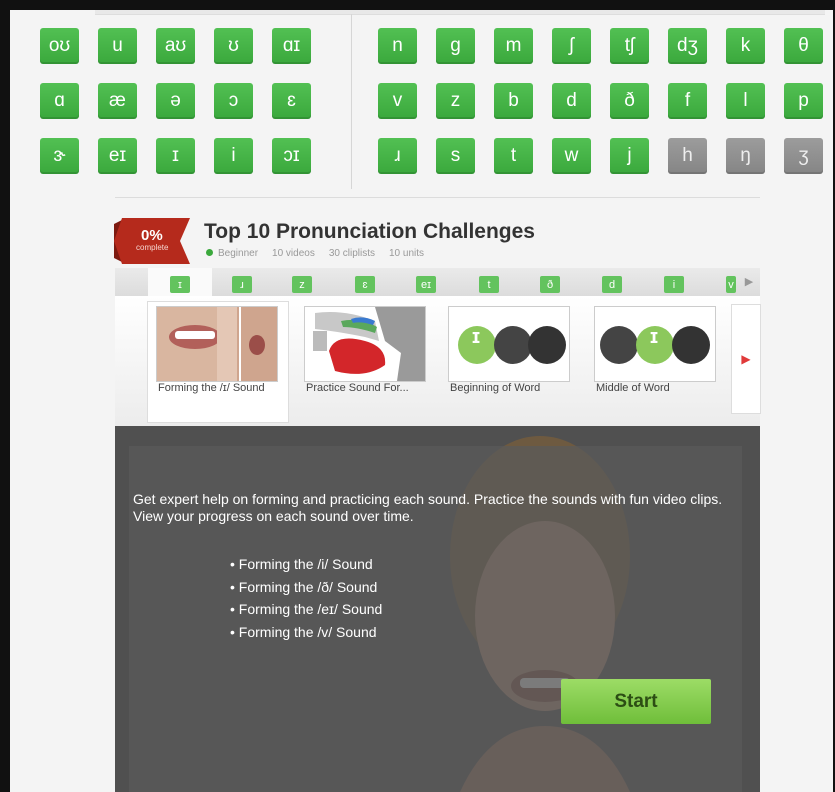 This screenshot has width=835, height=792. I want to click on phoneme-key: ɔ, so click(233, 101).